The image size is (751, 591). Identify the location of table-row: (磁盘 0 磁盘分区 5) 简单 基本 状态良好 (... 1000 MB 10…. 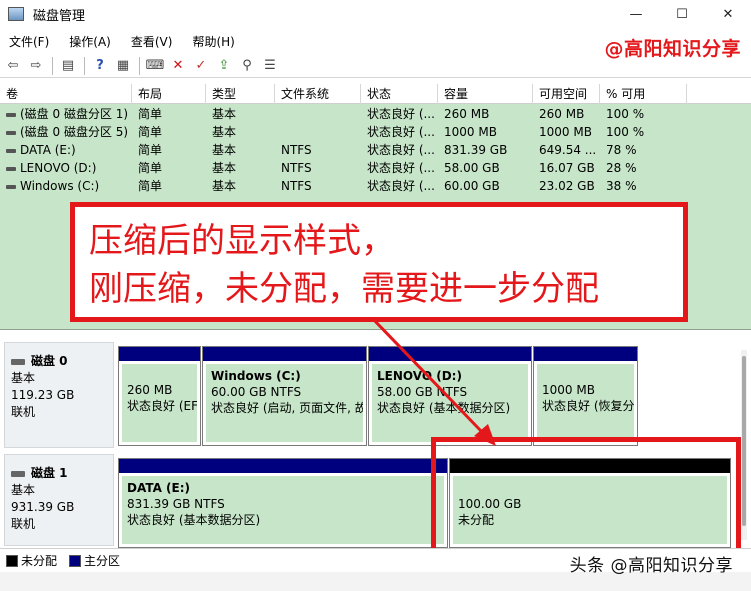
(375, 132).